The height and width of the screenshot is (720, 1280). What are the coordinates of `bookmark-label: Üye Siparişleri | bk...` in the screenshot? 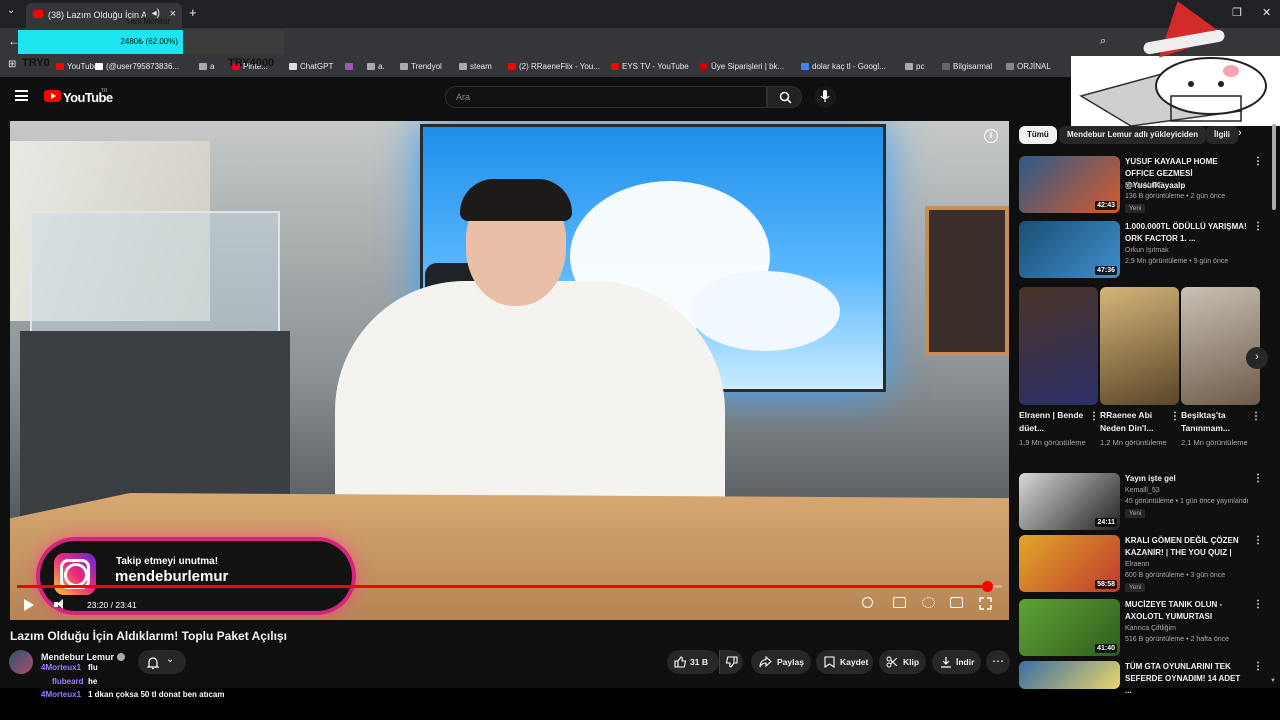 It's located at (748, 66).